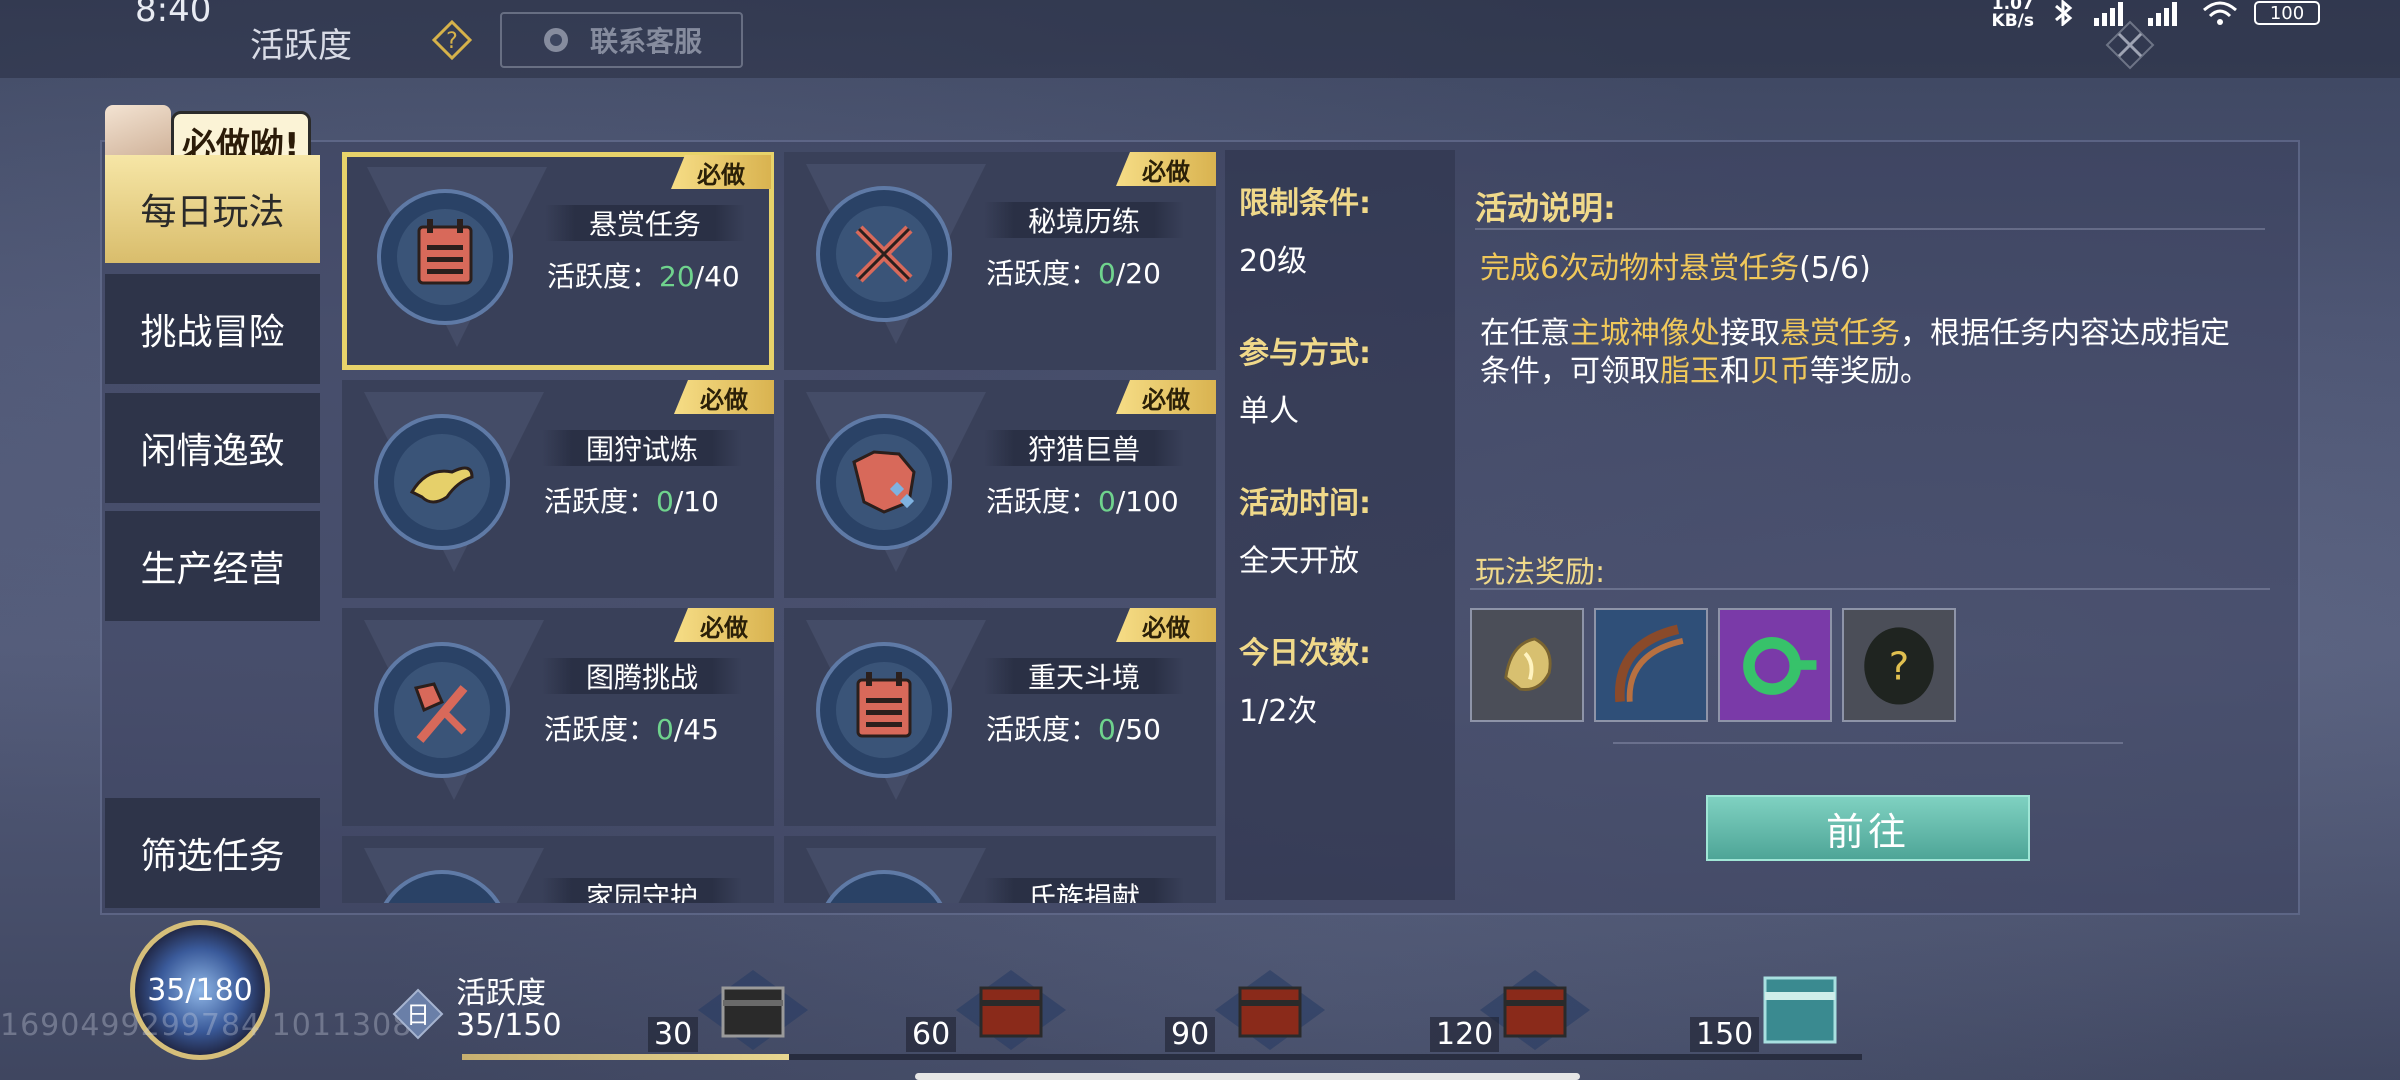 The image size is (2400, 1080). I want to click on activity-card-bounty: 必做 悬赏任务 活跃度：20/40, so click(558, 261).